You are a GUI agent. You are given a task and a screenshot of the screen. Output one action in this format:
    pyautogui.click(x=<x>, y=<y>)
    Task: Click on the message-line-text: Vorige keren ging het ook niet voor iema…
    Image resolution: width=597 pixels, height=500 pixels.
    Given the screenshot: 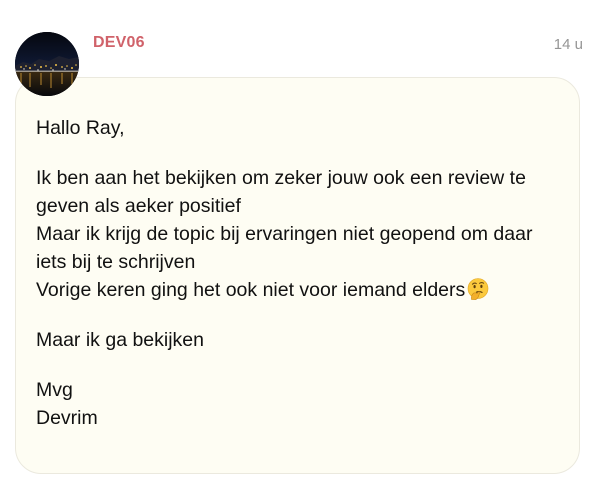 What is the action you would take?
    pyautogui.click(x=251, y=290)
    